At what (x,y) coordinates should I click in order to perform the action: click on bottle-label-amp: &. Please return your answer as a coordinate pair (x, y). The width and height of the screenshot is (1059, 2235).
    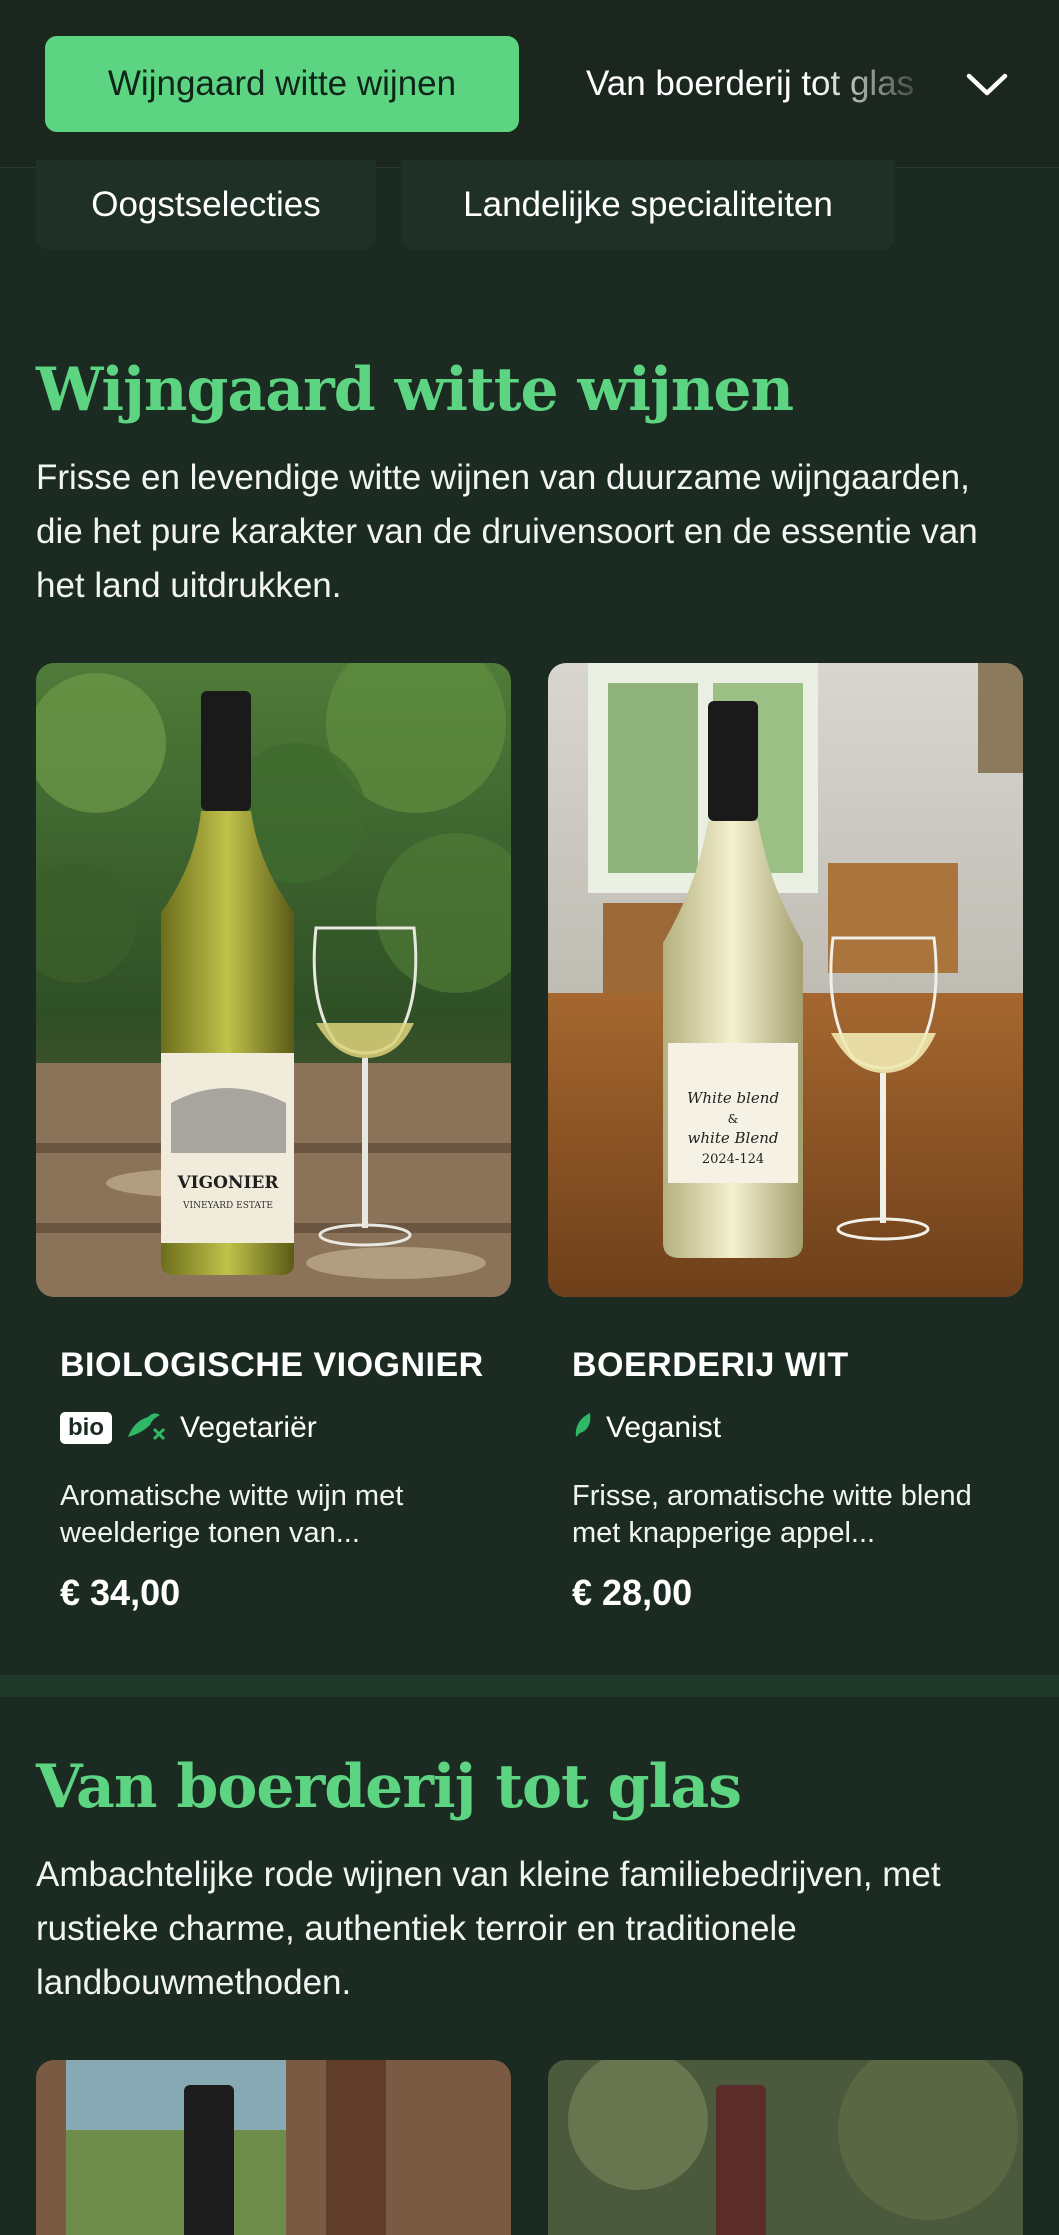
    Looking at the image, I should click on (733, 1119).